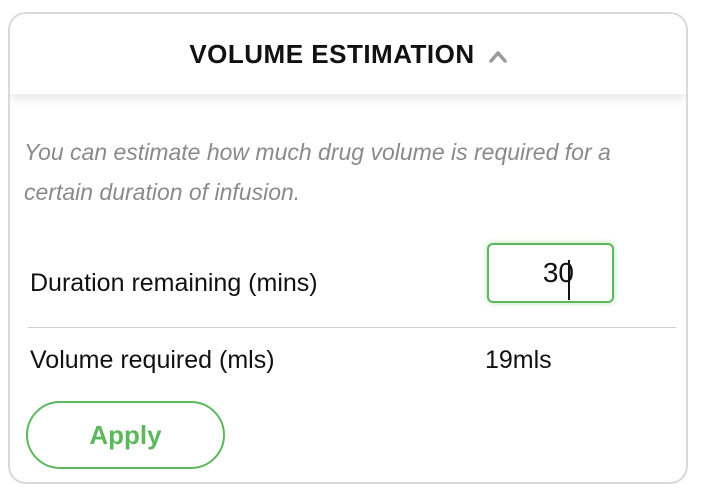  Describe the element at coordinates (518, 360) in the screenshot. I see `volume-value: 19mls` at that location.